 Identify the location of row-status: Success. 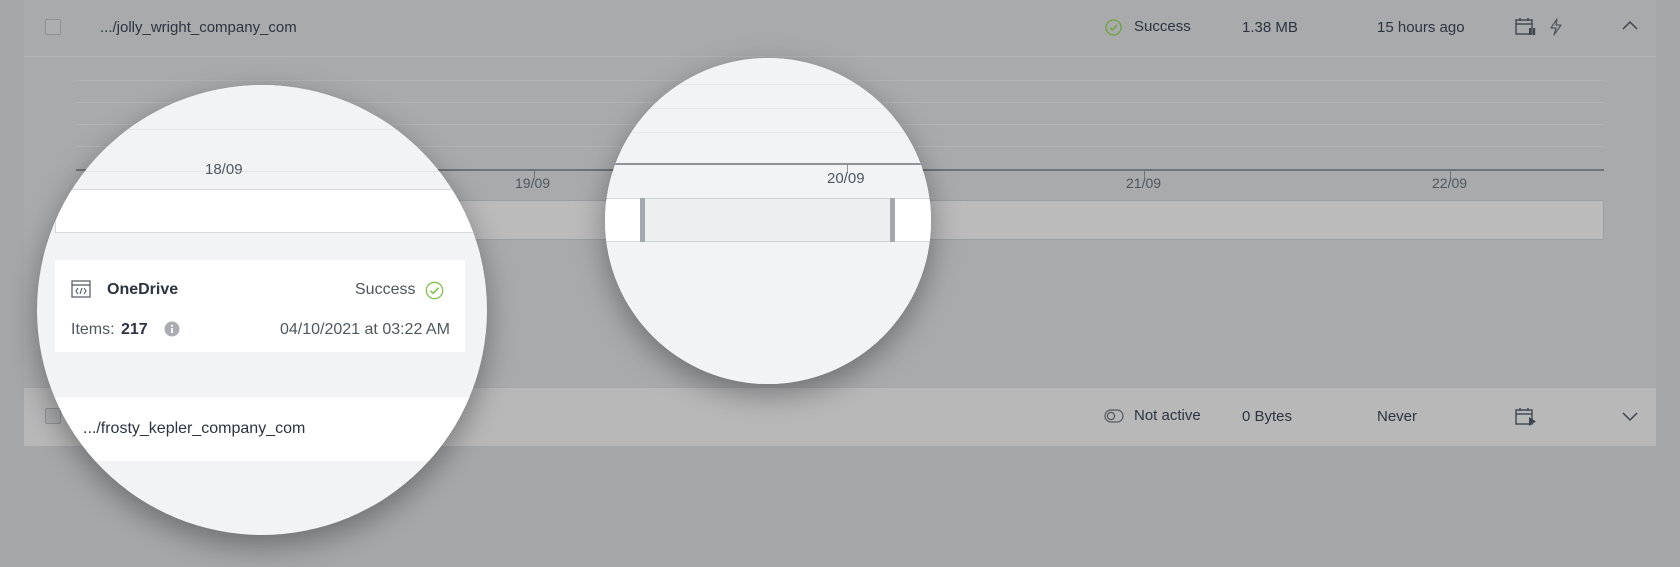
(1162, 26).